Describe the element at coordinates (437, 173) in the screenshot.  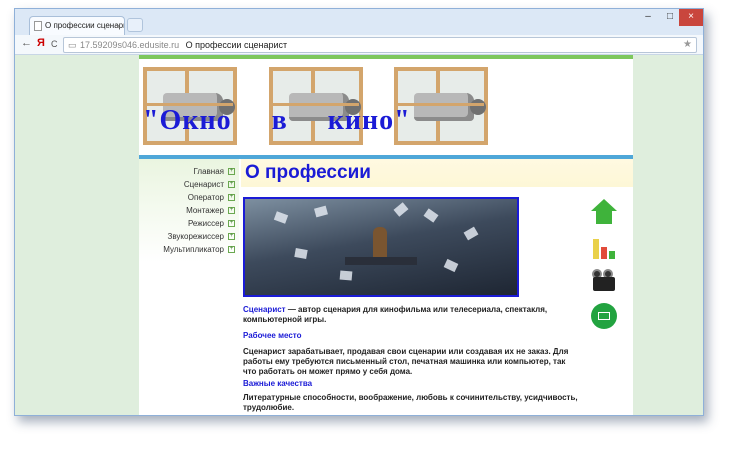
I see `page-title: О профессии` at that location.